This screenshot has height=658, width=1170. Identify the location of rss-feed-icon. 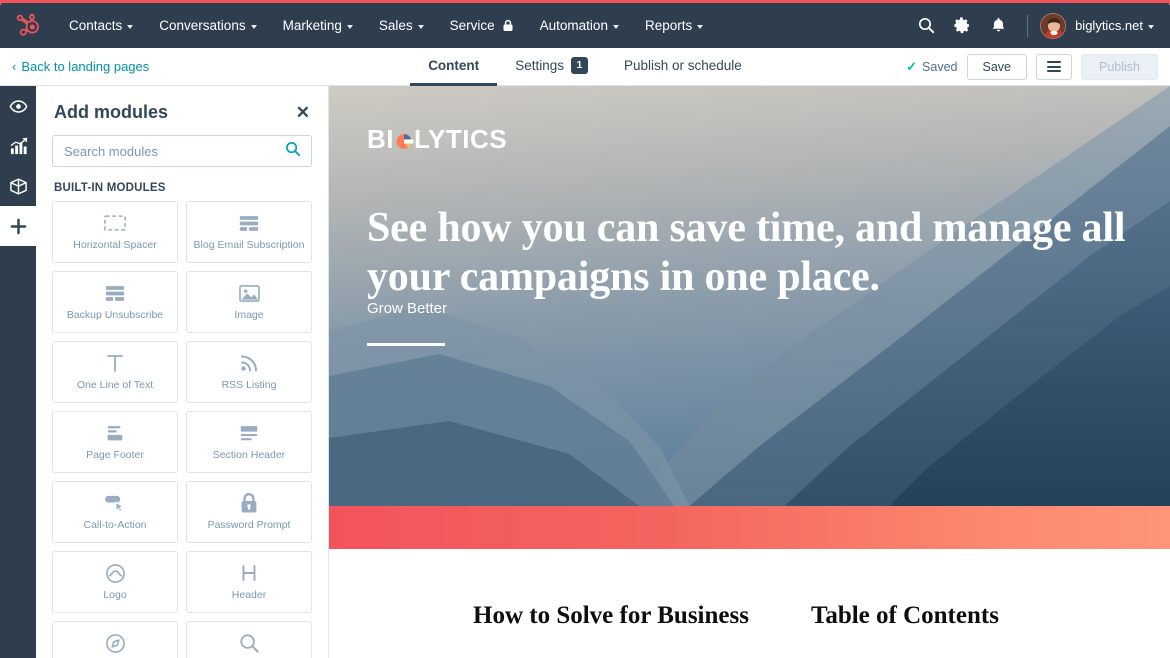
(249, 363).